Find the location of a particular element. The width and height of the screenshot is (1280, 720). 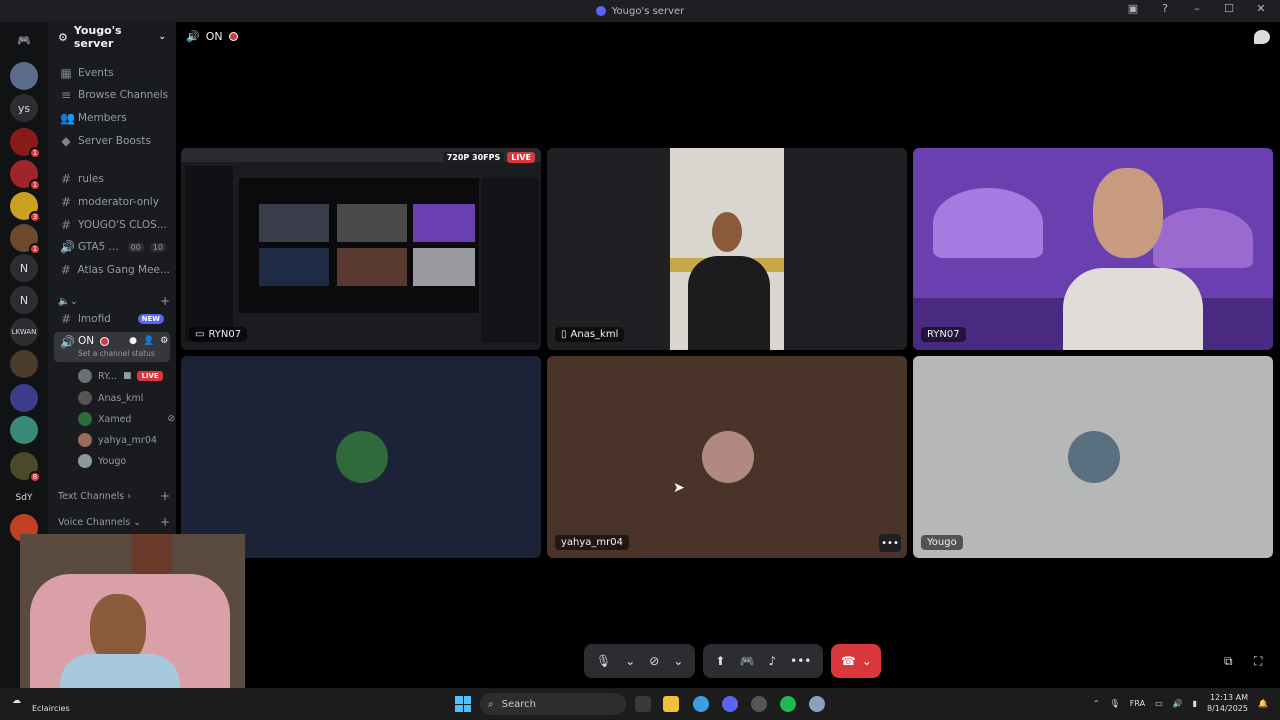

disconnect-button: ☎ ⌄ is located at coordinates (856, 661).